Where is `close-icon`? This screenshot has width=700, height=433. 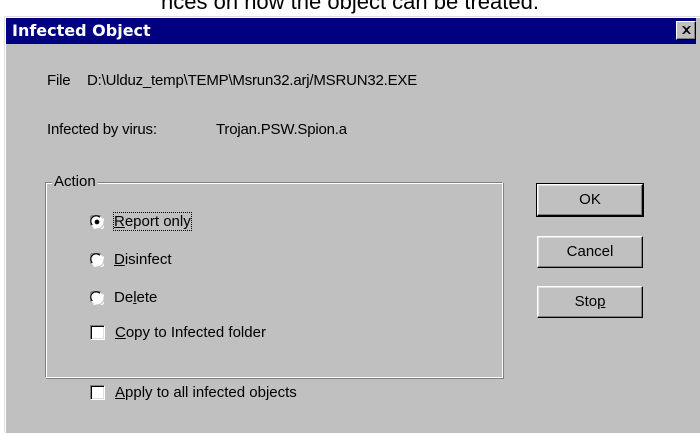 close-icon is located at coordinates (686, 30).